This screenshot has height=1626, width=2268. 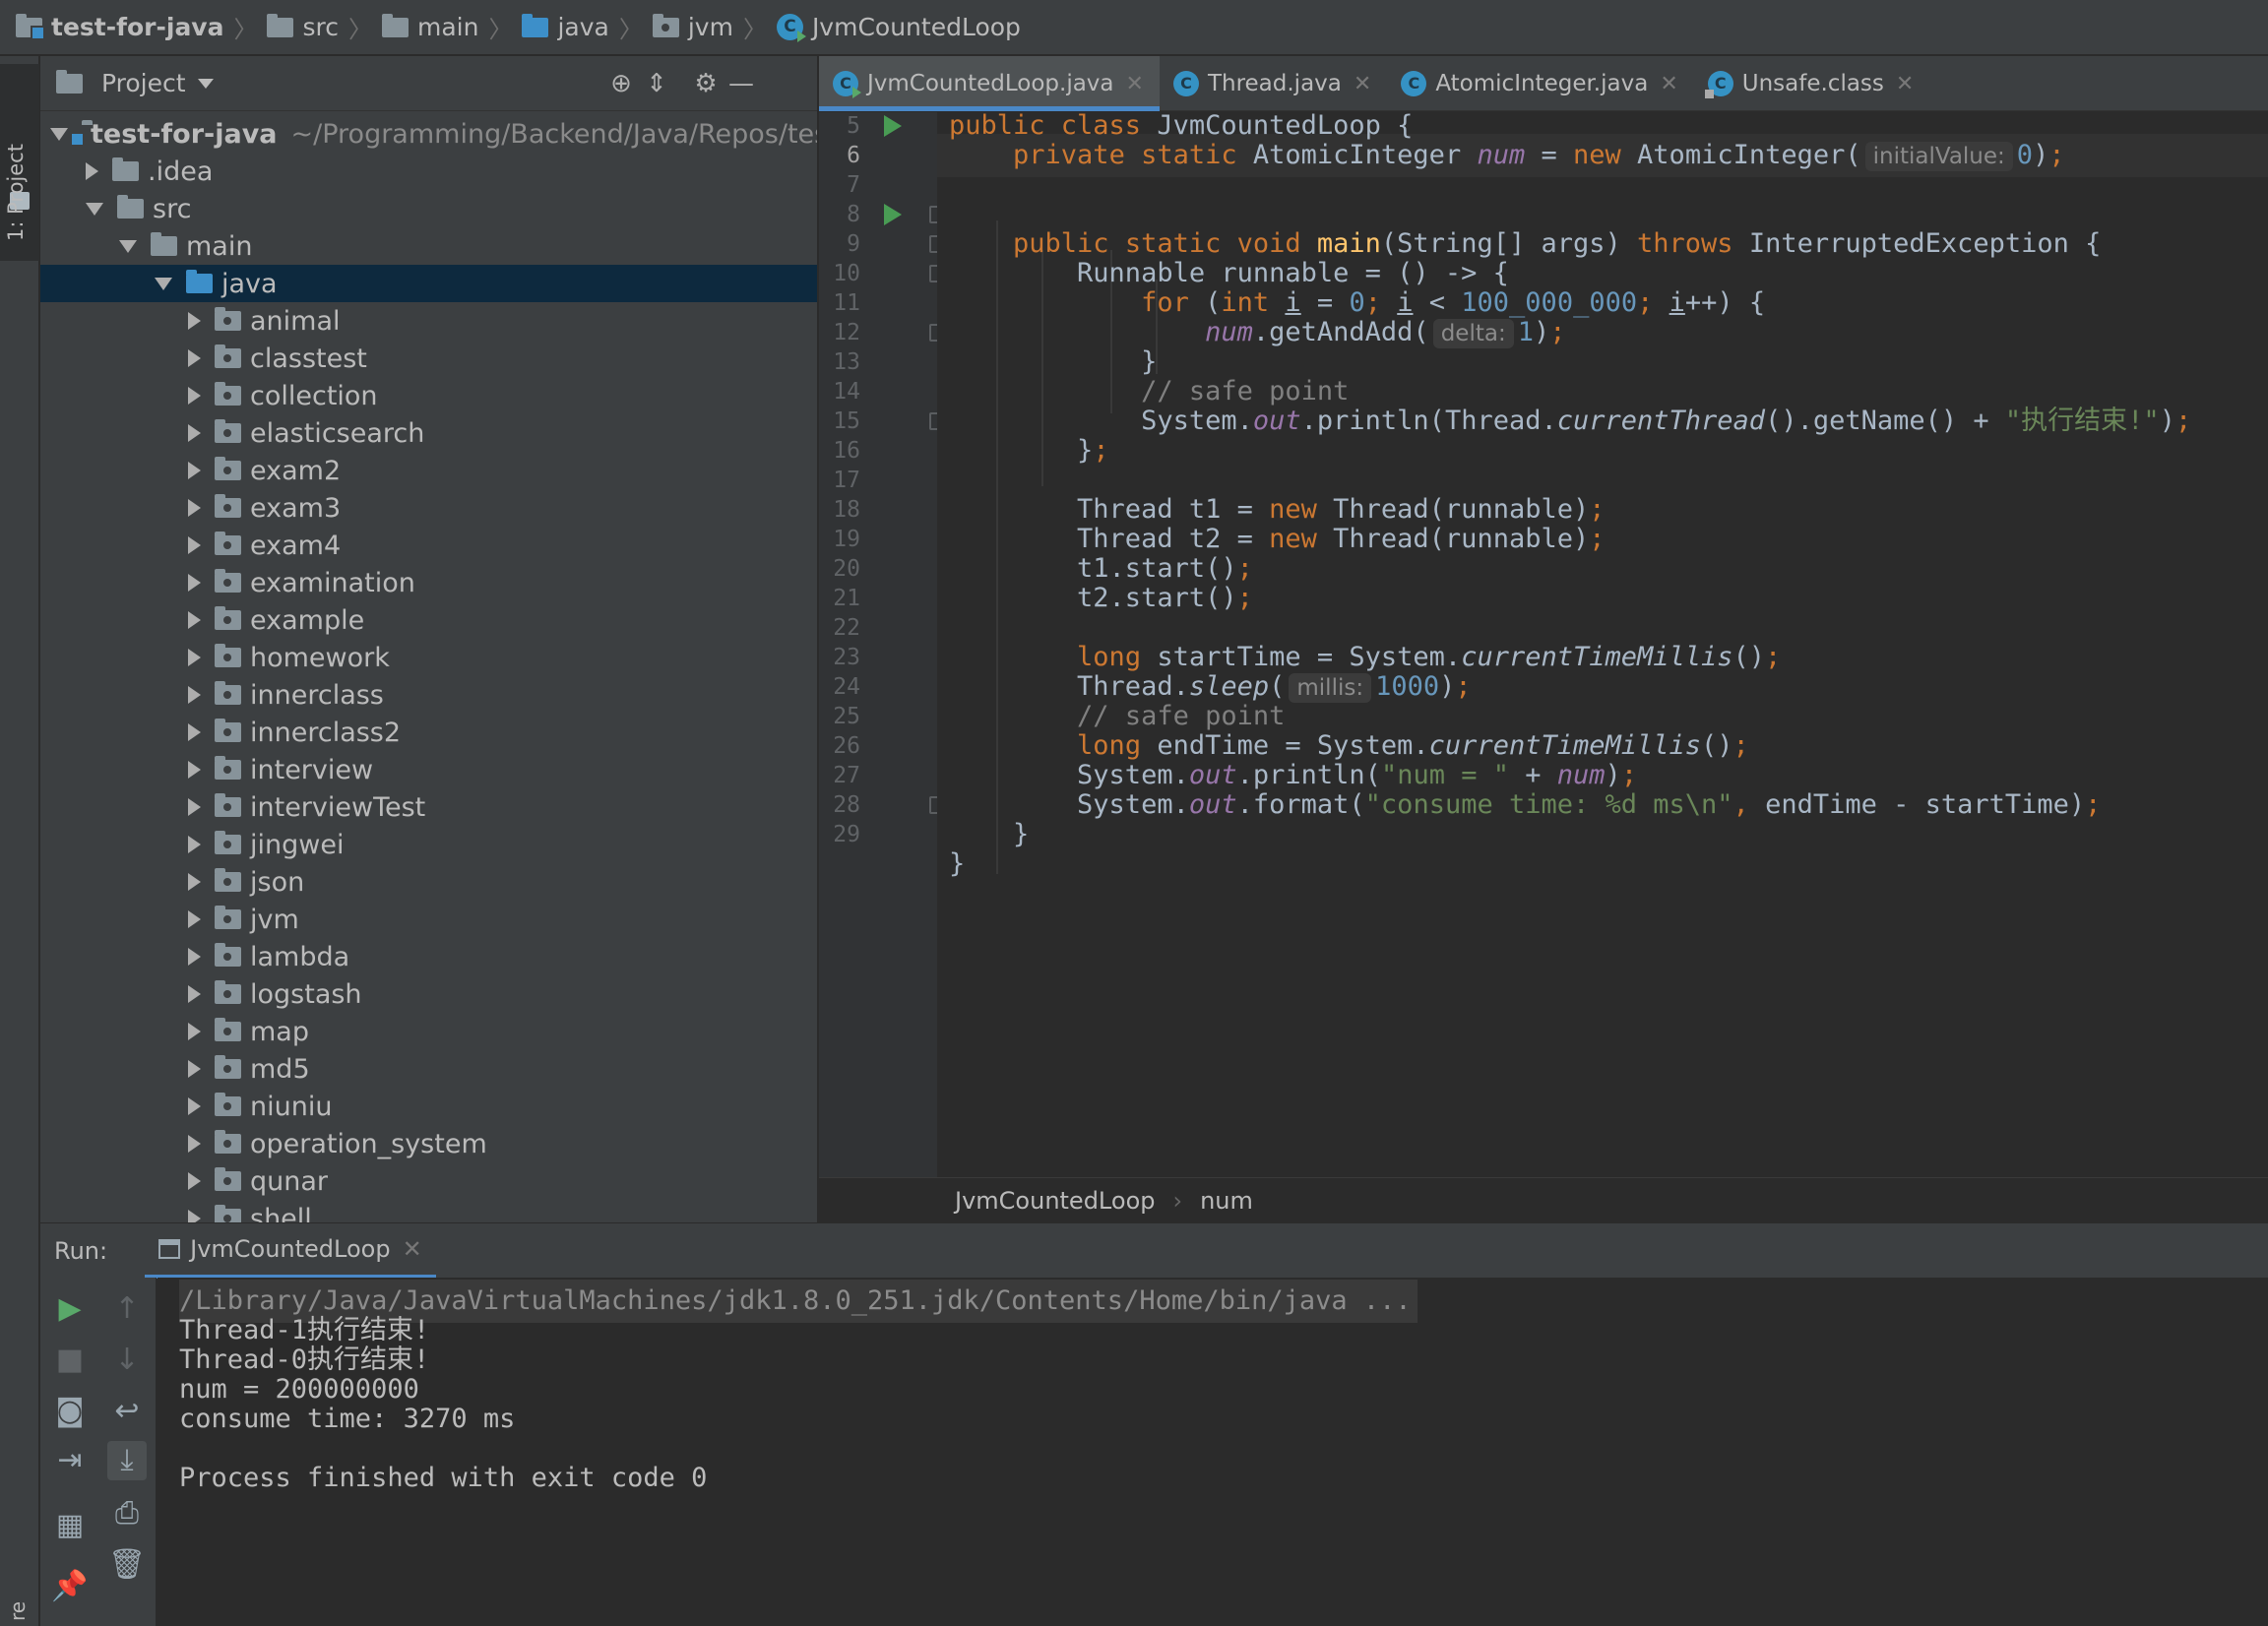 What do you see at coordinates (1055, 1201) in the screenshot?
I see `structure-crumb-class: JvmCountedLoop` at bounding box center [1055, 1201].